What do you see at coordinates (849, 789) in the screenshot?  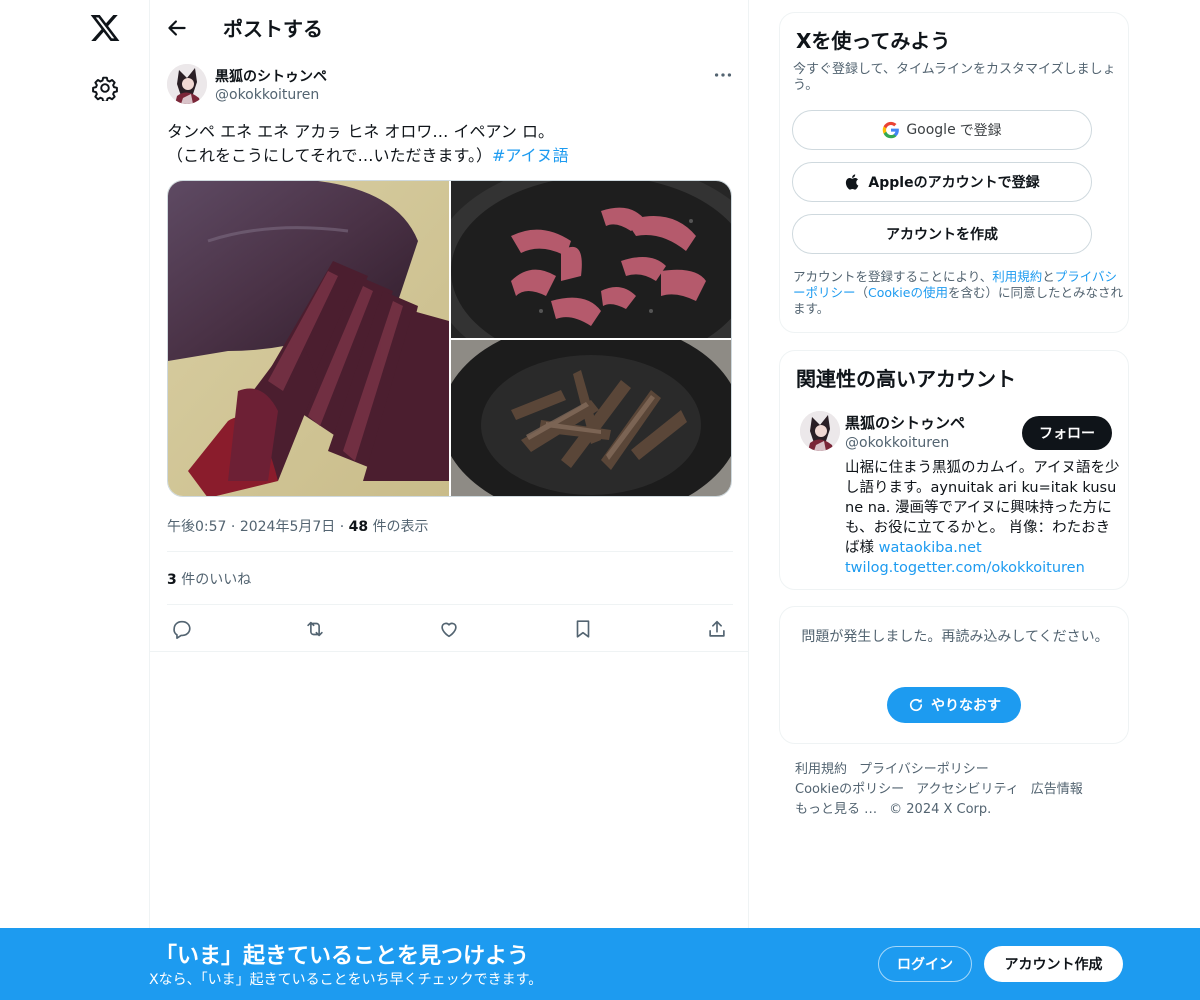 I see `footer-cookie-link: Cookieのポリシー` at bounding box center [849, 789].